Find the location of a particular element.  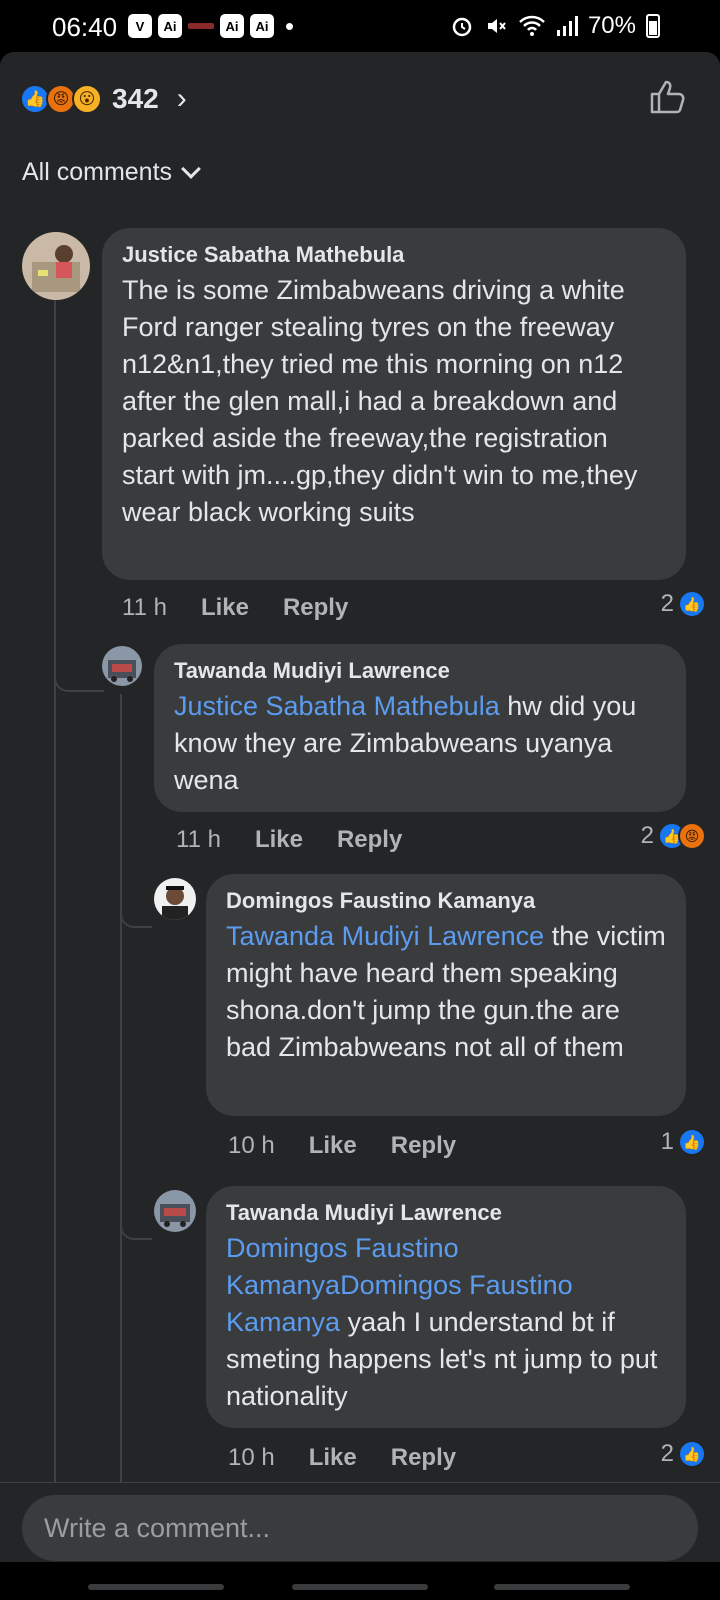

comment-composer is located at coordinates (360, 1528).